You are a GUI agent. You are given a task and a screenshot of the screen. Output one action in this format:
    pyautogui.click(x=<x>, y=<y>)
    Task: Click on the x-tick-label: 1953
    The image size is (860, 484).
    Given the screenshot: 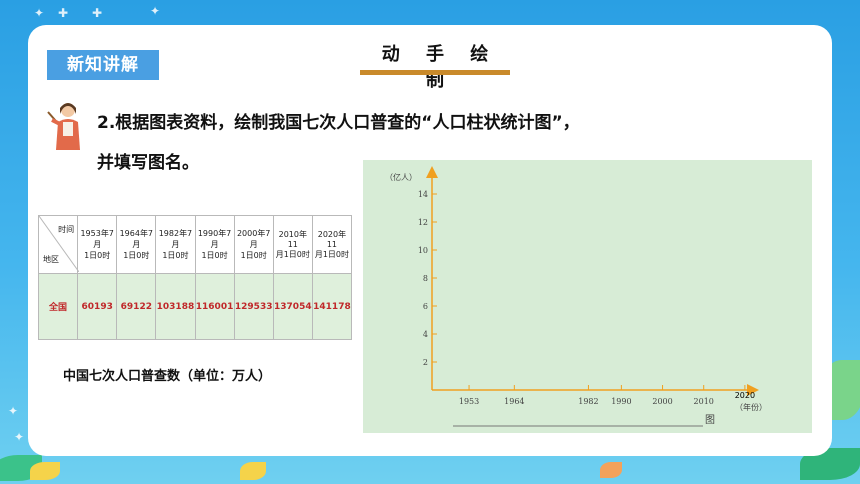 What is the action you would take?
    pyautogui.click(x=469, y=401)
    